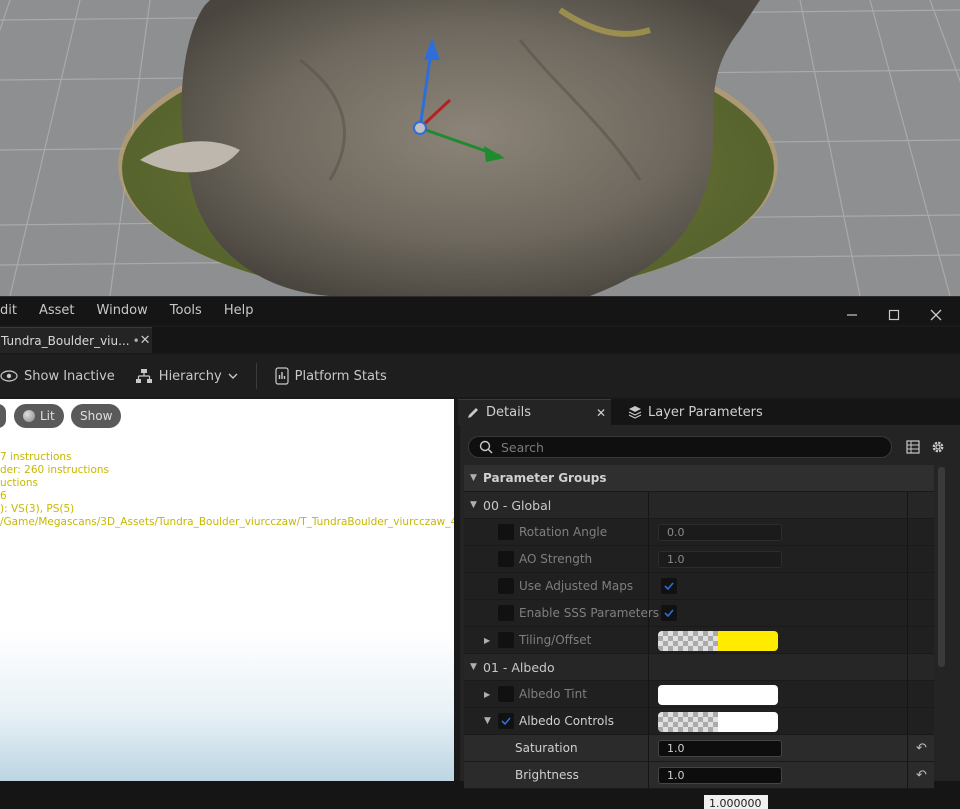 This screenshot has width=960, height=809. What do you see at coordinates (669, 613) in the screenshot?
I see `enable-sss-checkbox` at bounding box center [669, 613].